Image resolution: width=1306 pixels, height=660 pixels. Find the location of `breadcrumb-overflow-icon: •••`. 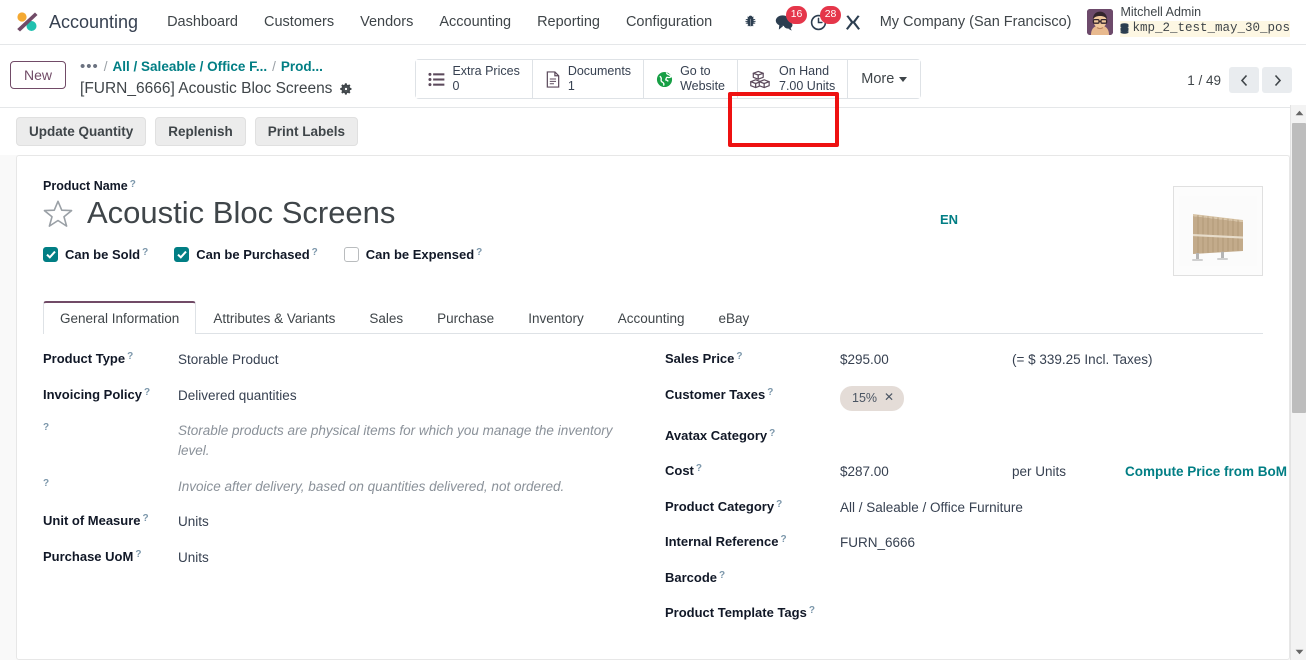

breadcrumb-overflow-icon: ••• is located at coordinates (89, 66).